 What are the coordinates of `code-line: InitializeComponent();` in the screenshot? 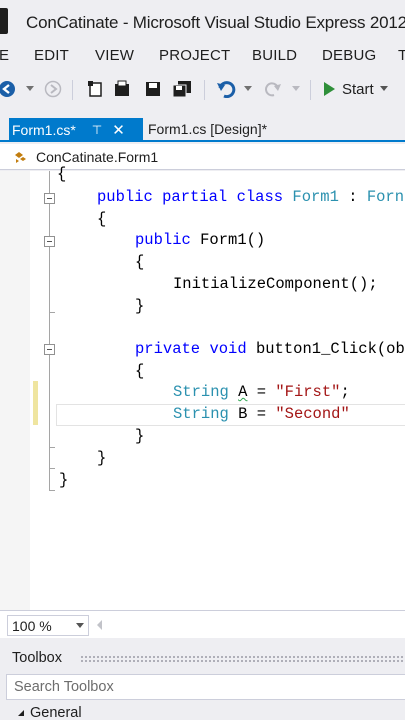 It's located at (275, 284).